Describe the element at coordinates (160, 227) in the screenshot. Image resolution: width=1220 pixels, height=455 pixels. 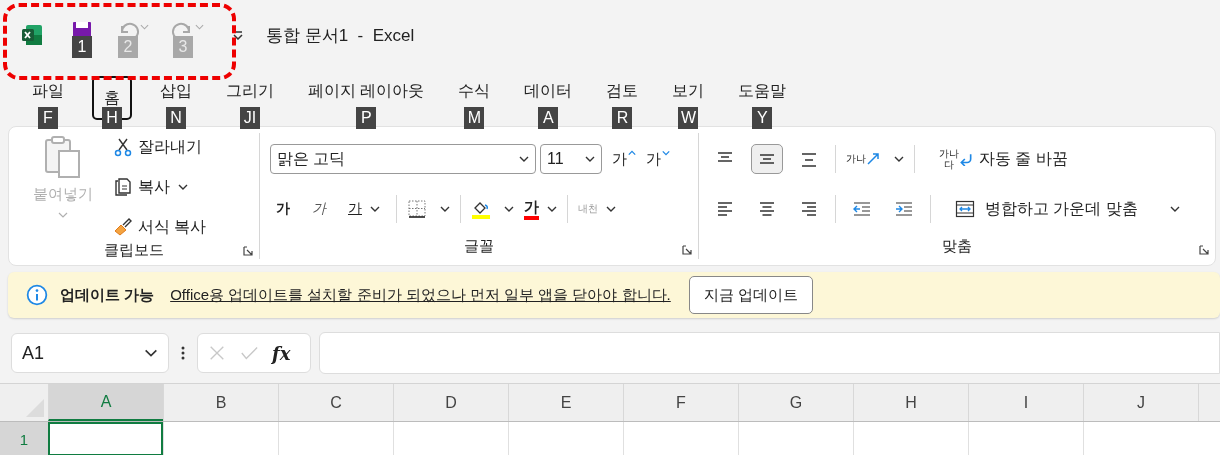
I see `format-painter-button: 서식 복사` at that location.